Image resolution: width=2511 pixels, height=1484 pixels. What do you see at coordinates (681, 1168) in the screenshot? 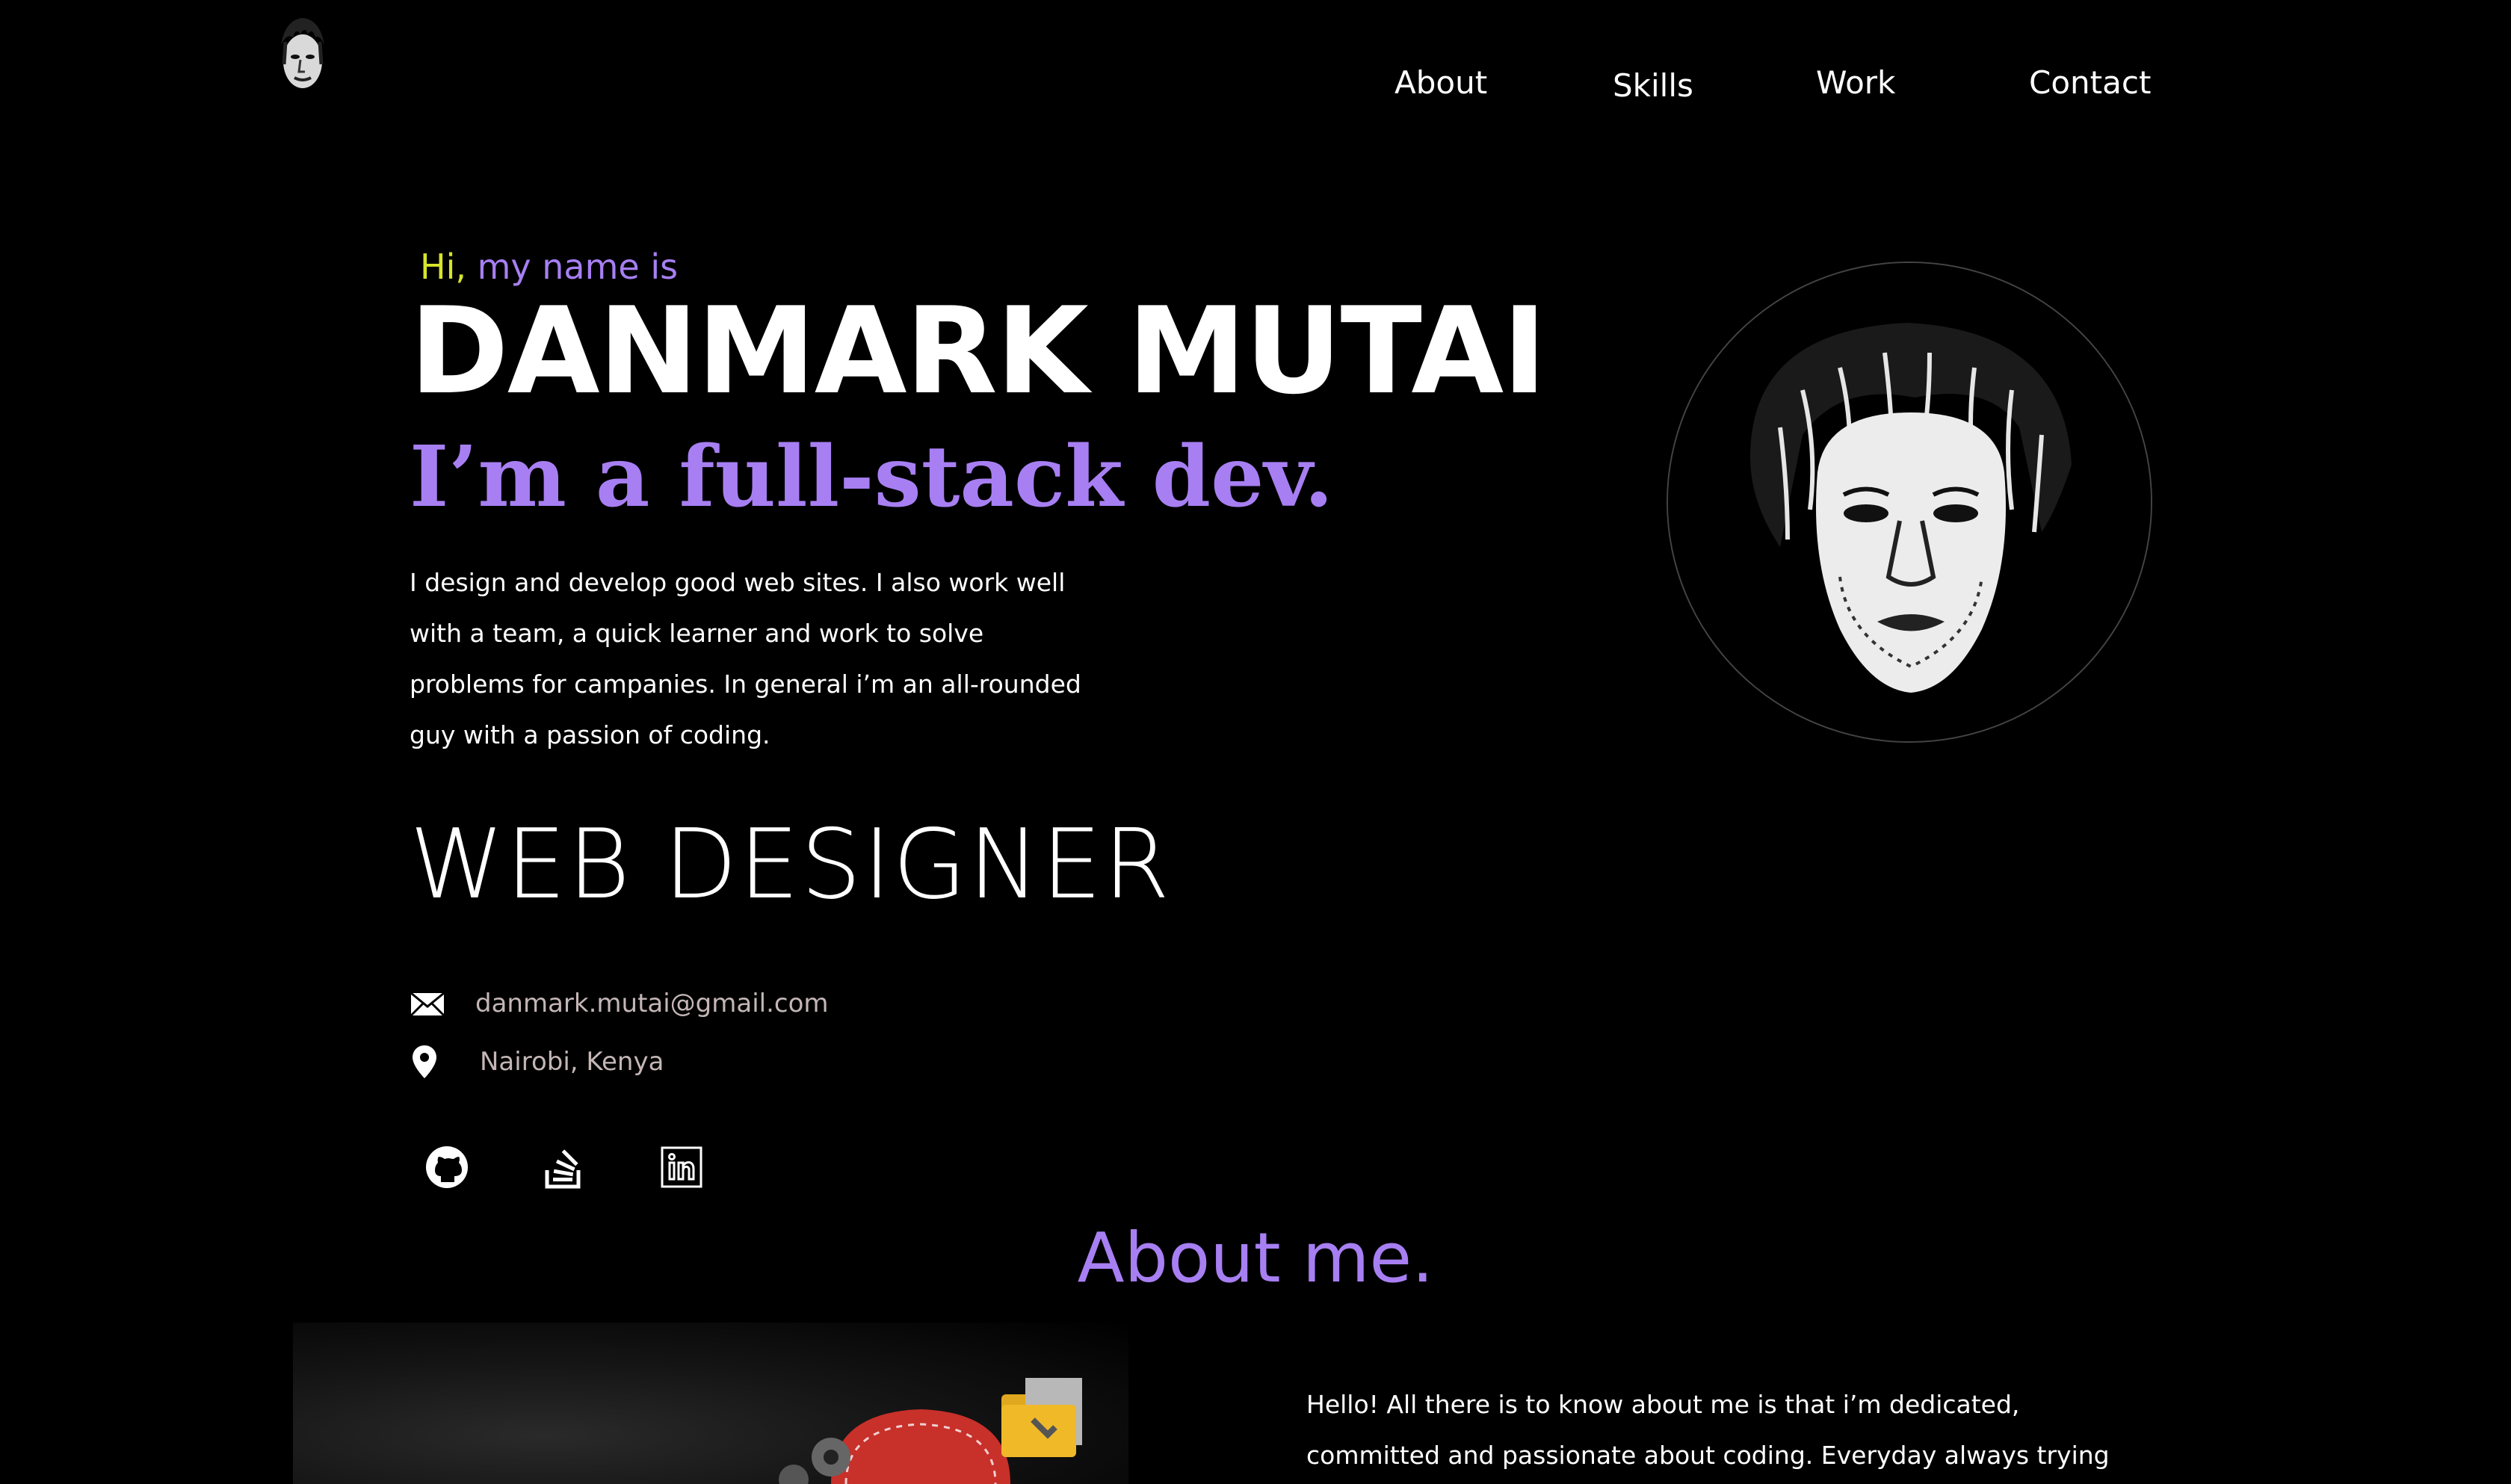
I see `linkedin-icon` at bounding box center [681, 1168].